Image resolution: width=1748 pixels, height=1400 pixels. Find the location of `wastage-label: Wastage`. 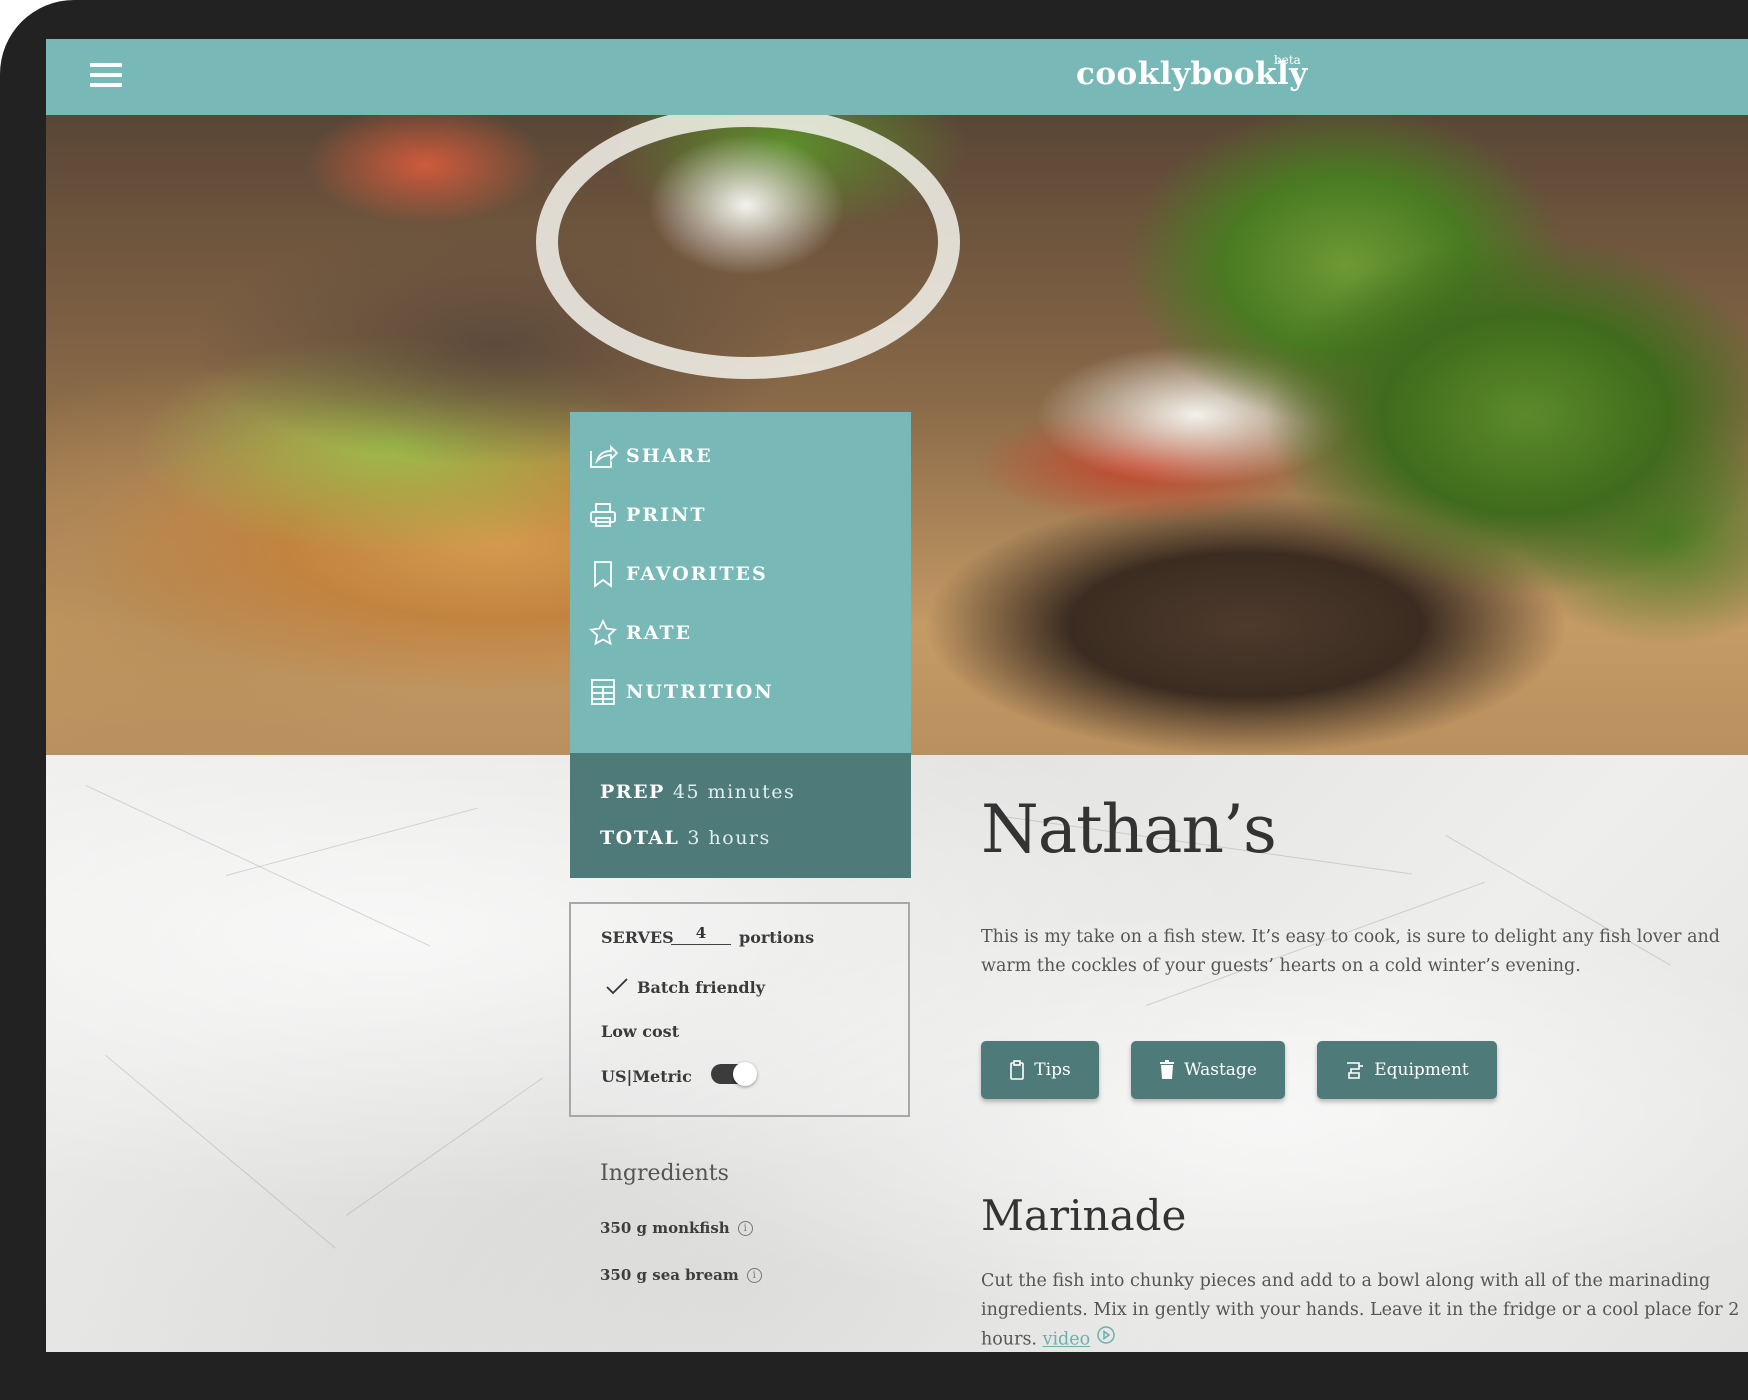

wastage-label: Wastage is located at coordinates (1220, 1070).